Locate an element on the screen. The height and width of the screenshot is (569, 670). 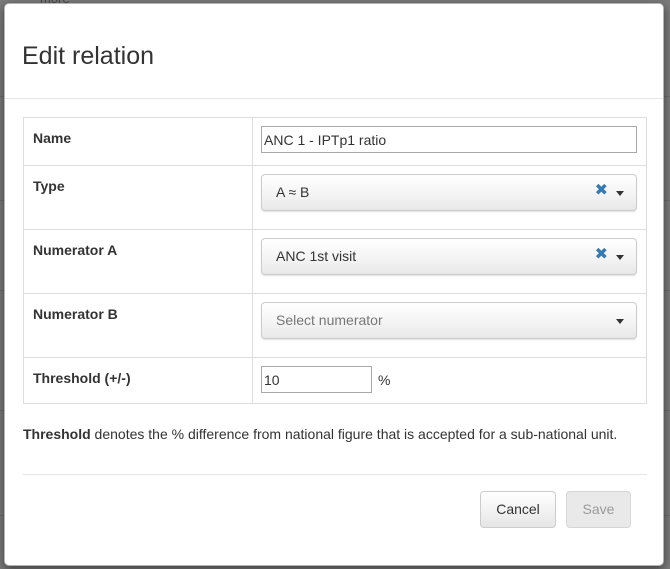
numerator-a-cell: ANC 1st visit ✖ is located at coordinates (449, 261).